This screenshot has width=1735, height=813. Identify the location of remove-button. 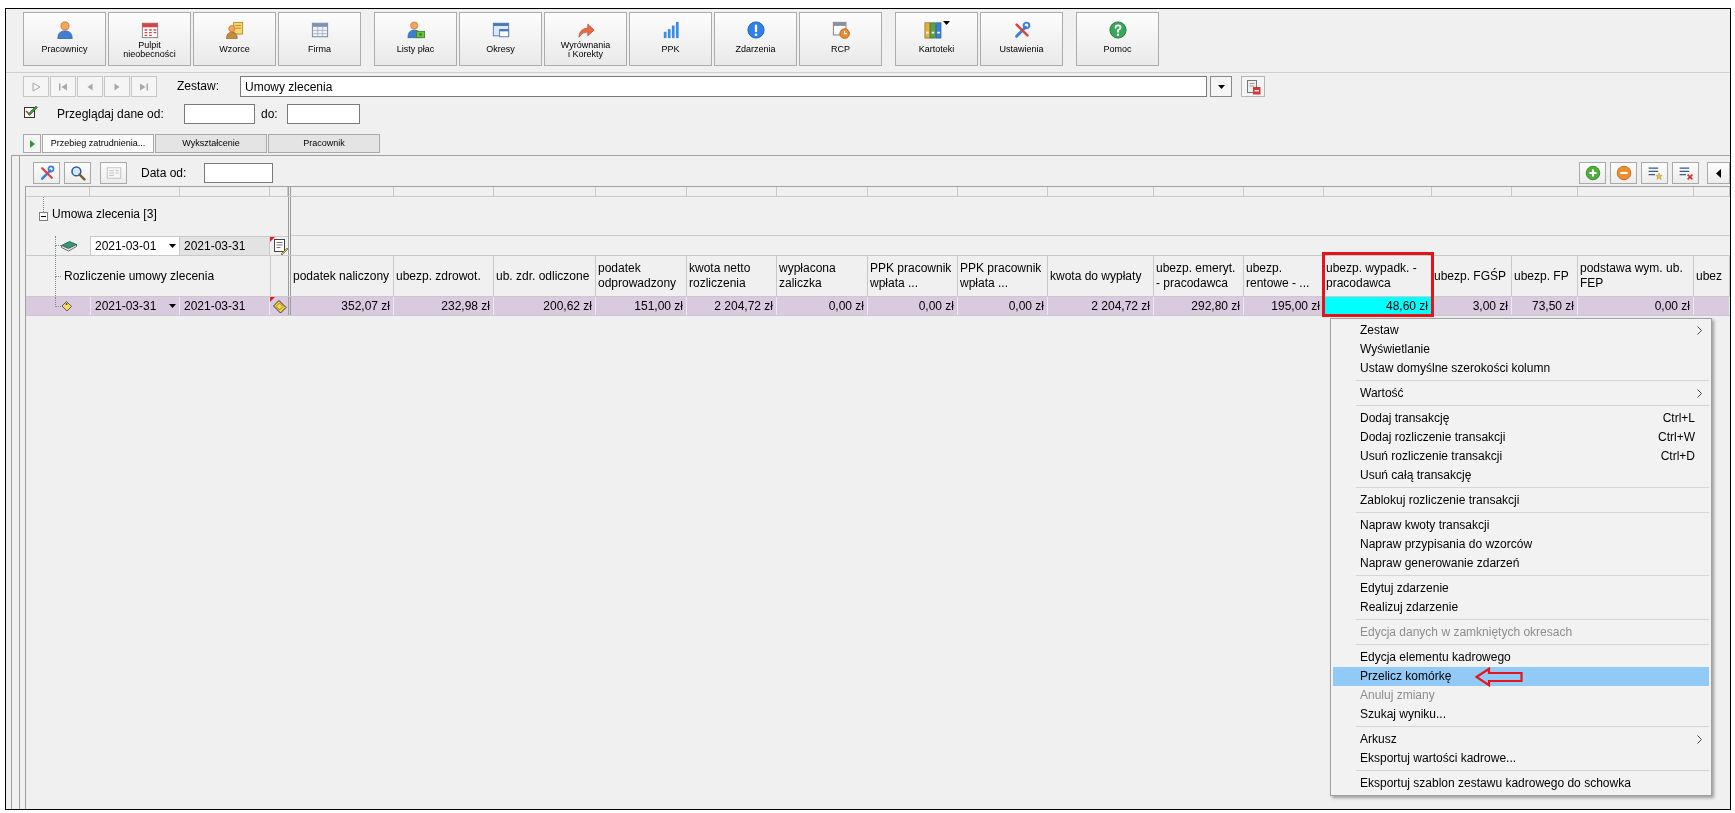
(1623, 173).